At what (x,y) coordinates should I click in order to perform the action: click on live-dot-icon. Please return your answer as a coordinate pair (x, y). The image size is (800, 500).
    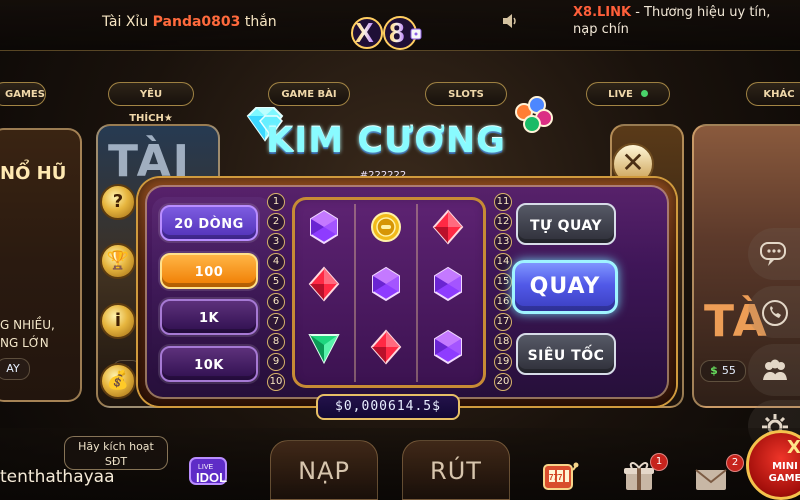
    Looking at the image, I should click on (644, 93).